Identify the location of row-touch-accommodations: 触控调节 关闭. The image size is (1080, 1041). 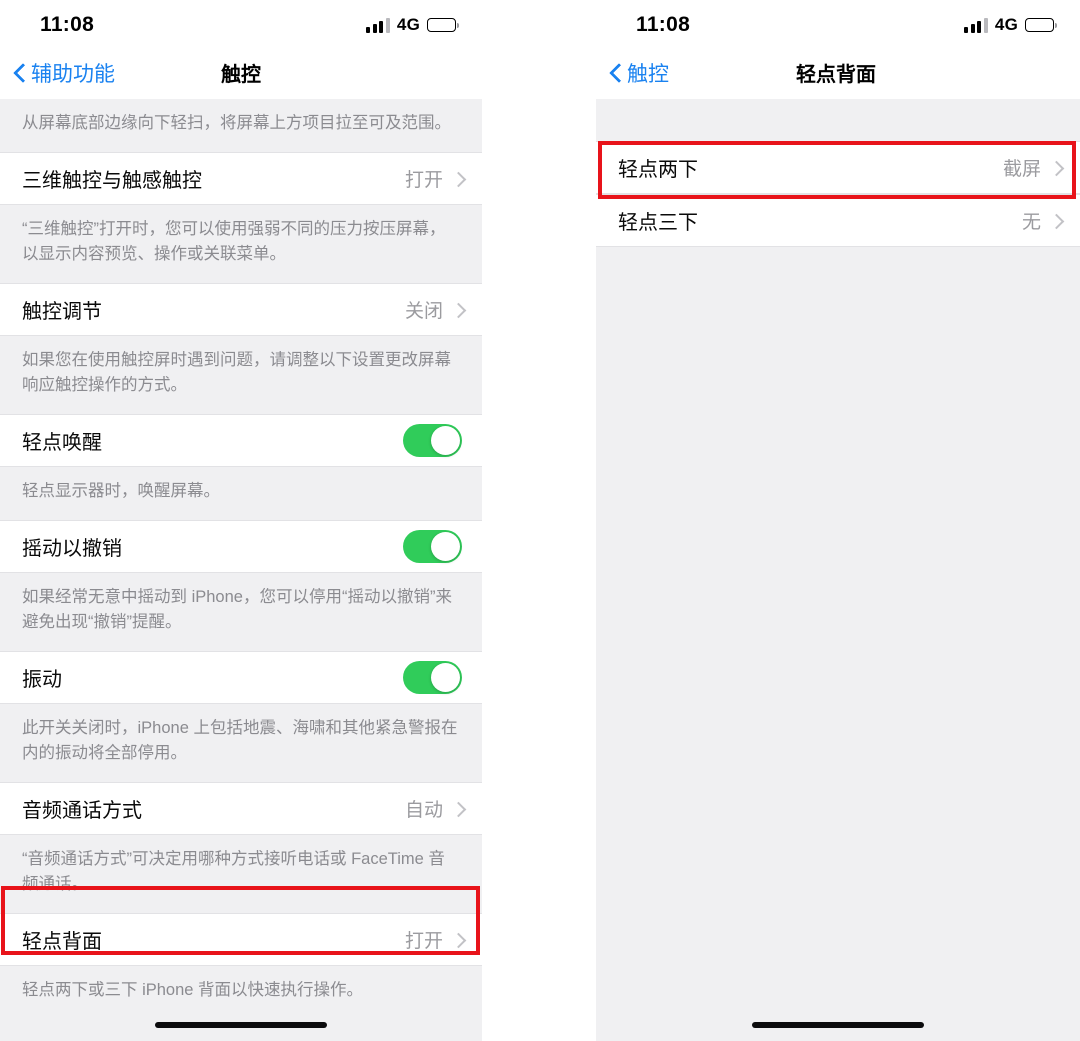
(241, 309).